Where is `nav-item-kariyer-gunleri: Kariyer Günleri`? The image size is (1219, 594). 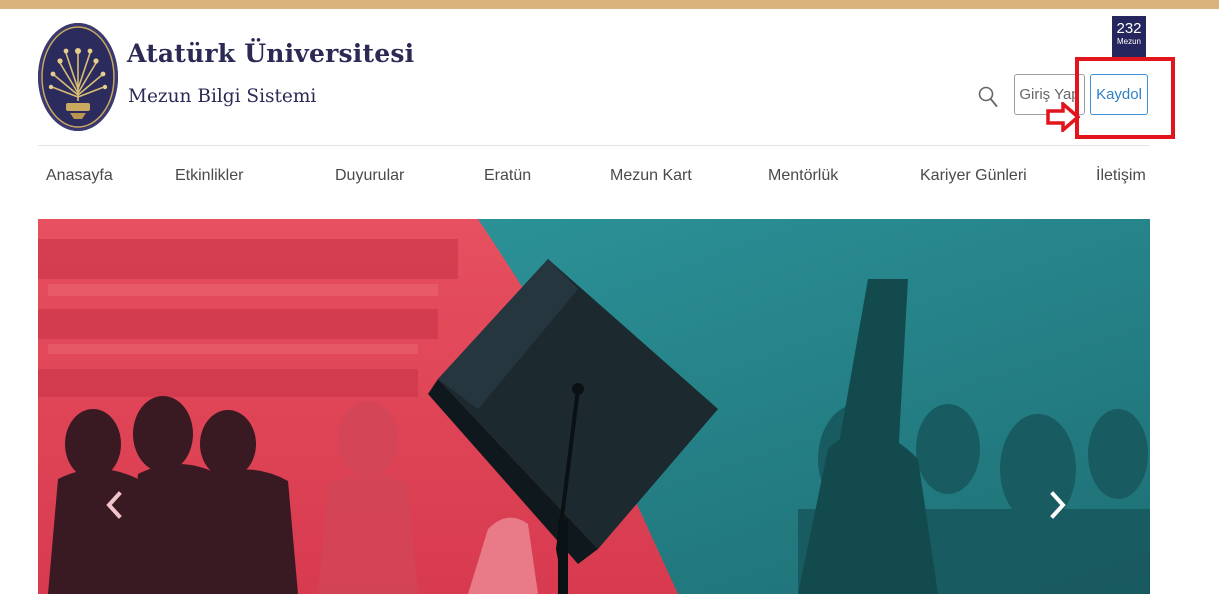 nav-item-kariyer-gunleri: Kariyer Günleri is located at coordinates (973, 176).